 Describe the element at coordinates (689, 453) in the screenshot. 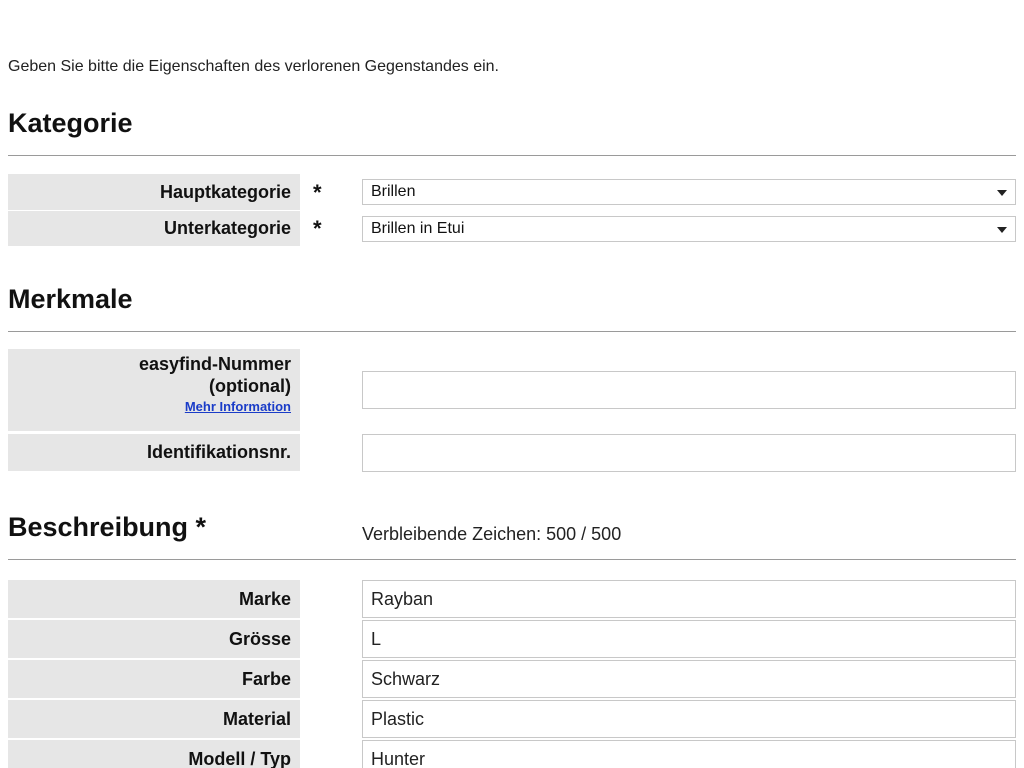

I see `identifikation-input` at that location.